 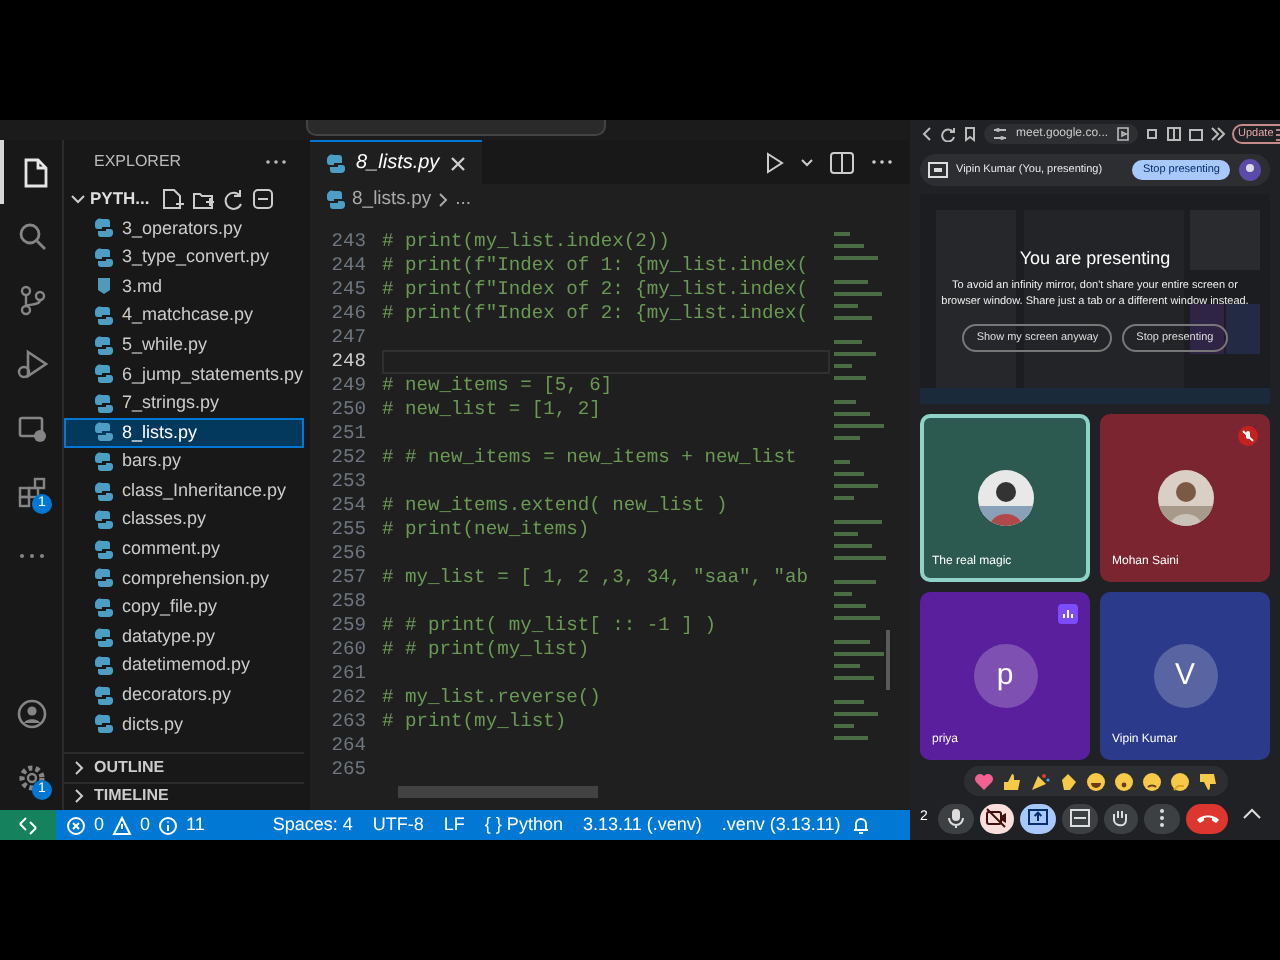 What do you see at coordinates (184, 287) in the screenshot?
I see `file-item: 3.md` at bounding box center [184, 287].